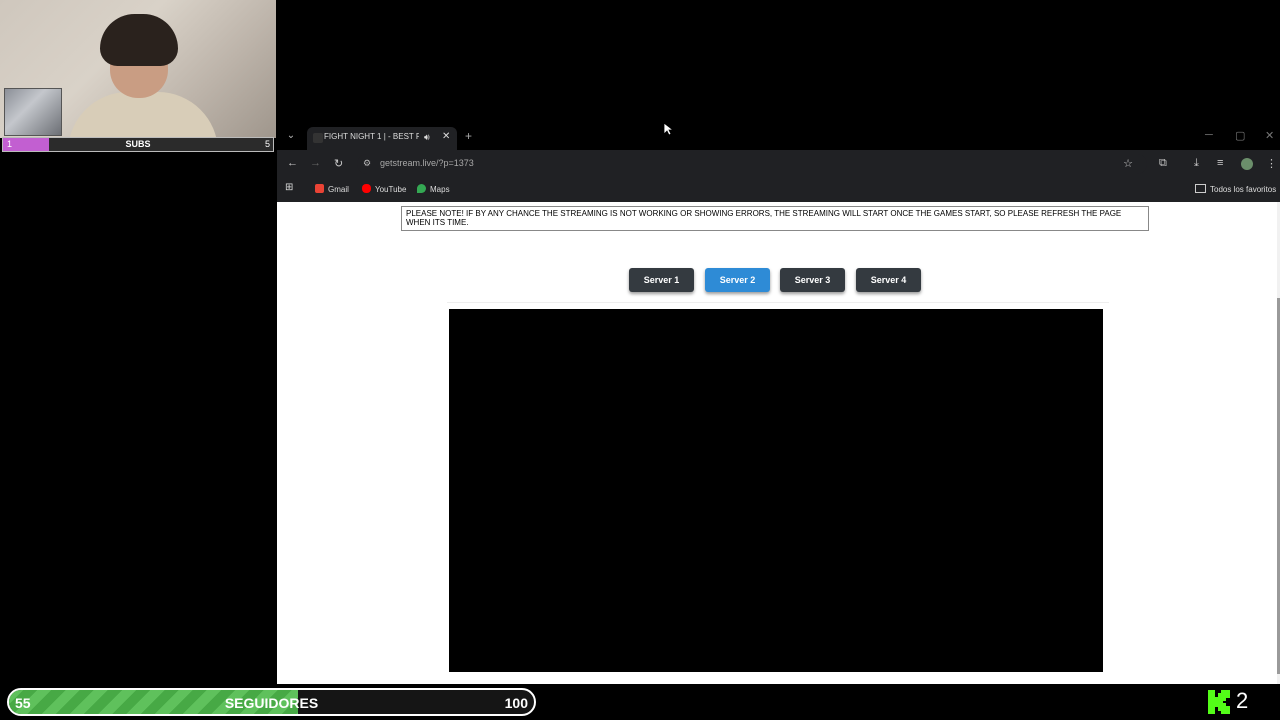  What do you see at coordinates (138, 69) in the screenshot?
I see `webcam-overlay` at bounding box center [138, 69].